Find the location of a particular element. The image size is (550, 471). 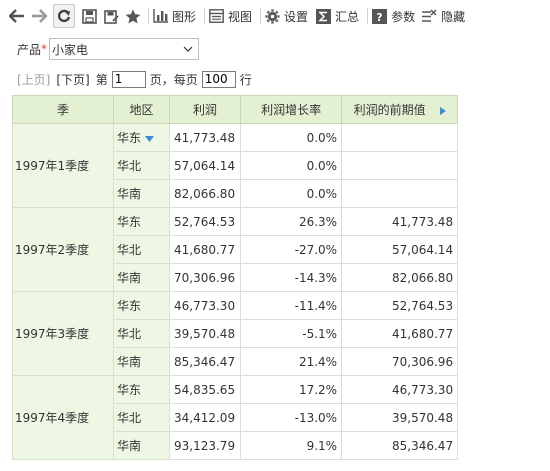

params-button: ? 参数 is located at coordinates (395, 16).